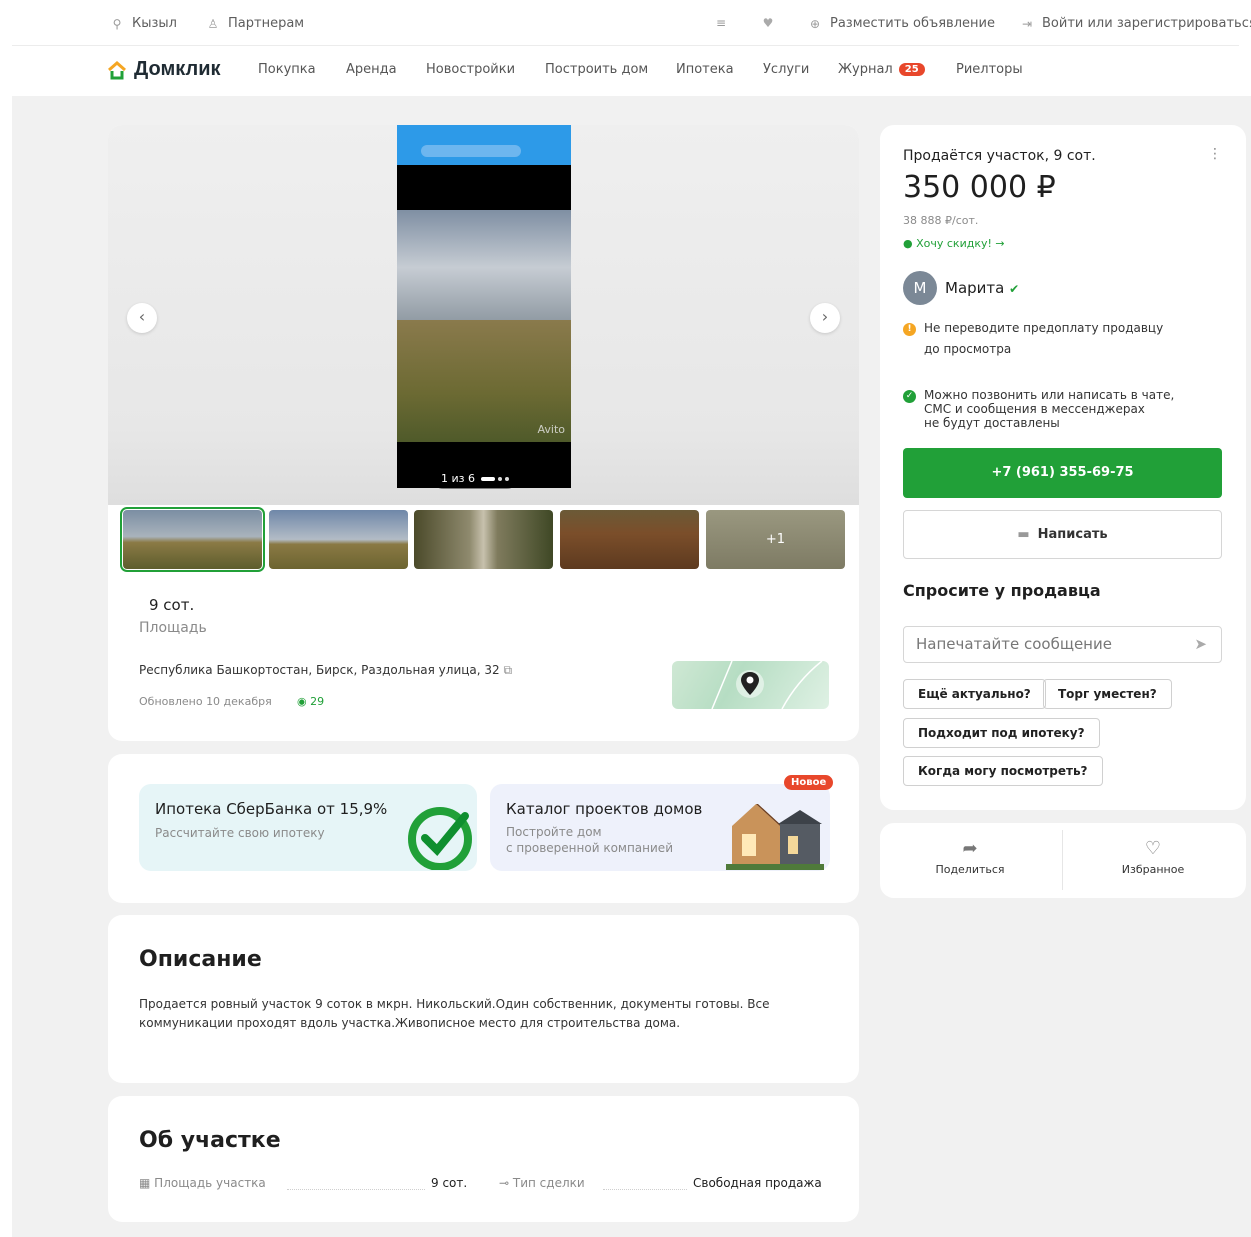 The height and width of the screenshot is (1237, 1251). I want to click on thumbnail-5-more: +1, so click(775, 539).